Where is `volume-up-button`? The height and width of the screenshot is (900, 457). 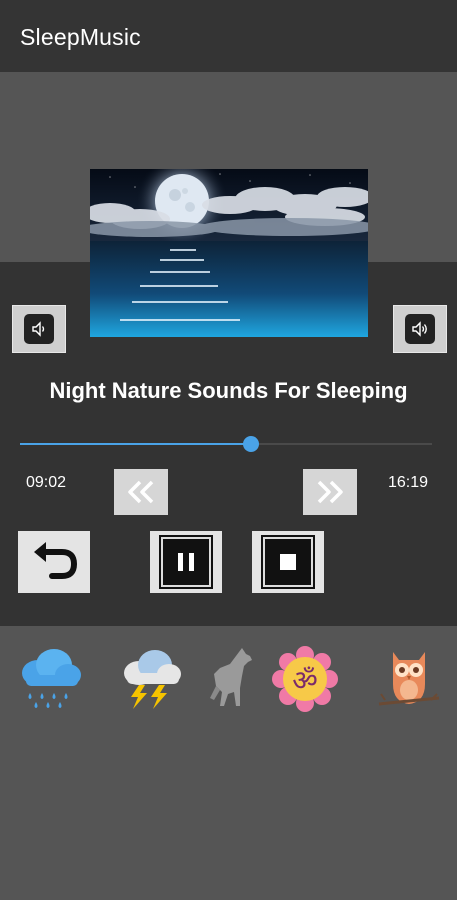 volume-up-button is located at coordinates (420, 329).